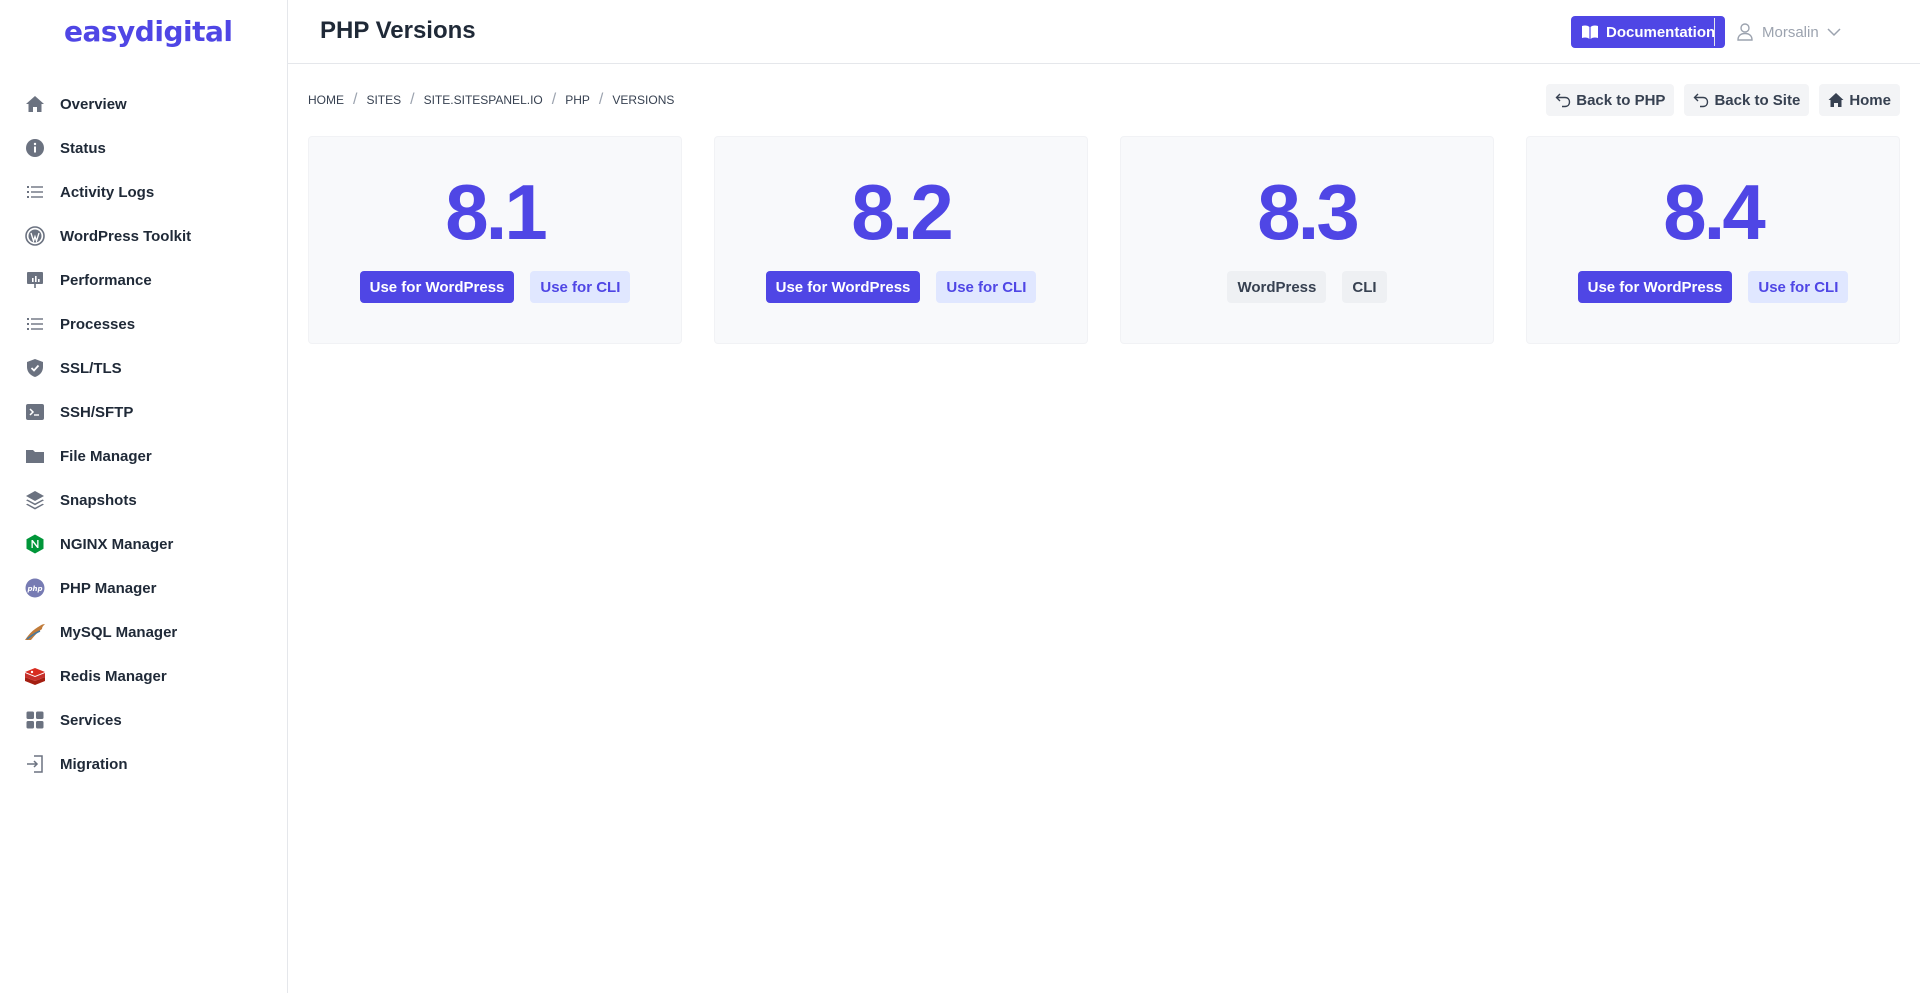 The image size is (1920, 993). What do you see at coordinates (97, 324) in the screenshot?
I see `sidebar-item-label: Processes` at bounding box center [97, 324].